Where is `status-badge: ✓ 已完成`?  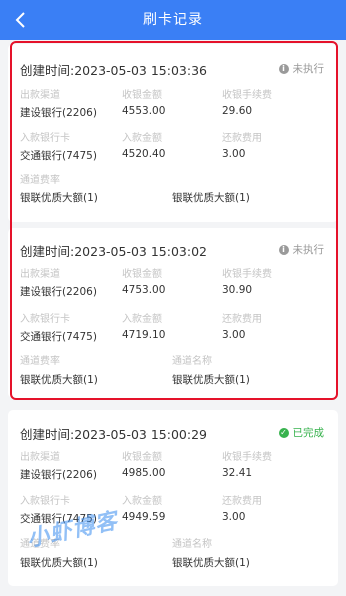
status-badge: ✓ 已完成 is located at coordinates (301, 432).